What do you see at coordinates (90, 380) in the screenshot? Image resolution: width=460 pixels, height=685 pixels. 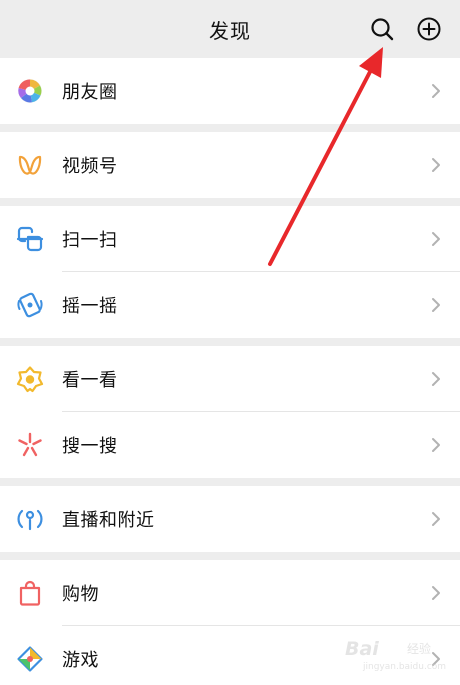 I see `list-item-label: 看一看` at bounding box center [90, 380].